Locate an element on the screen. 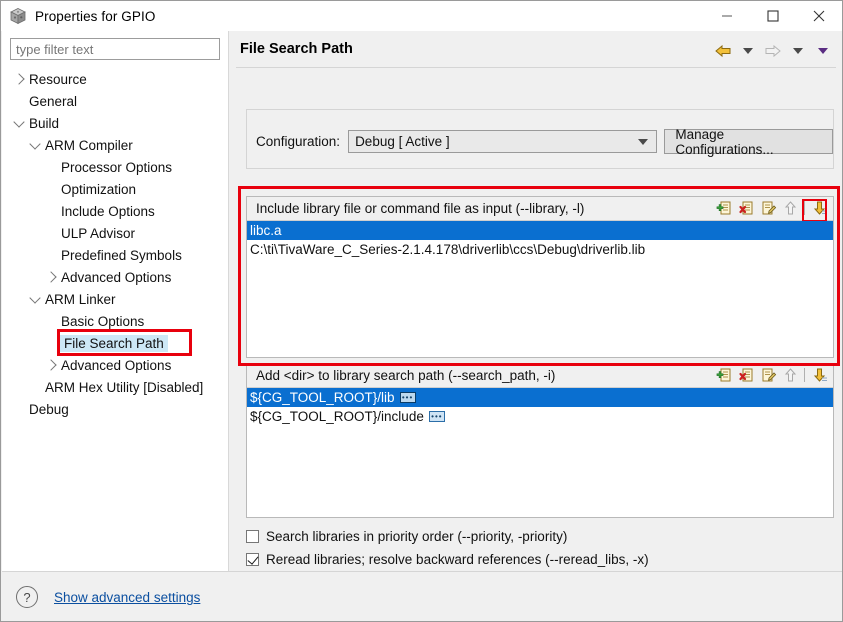  close-button is located at coordinates (819, 16).